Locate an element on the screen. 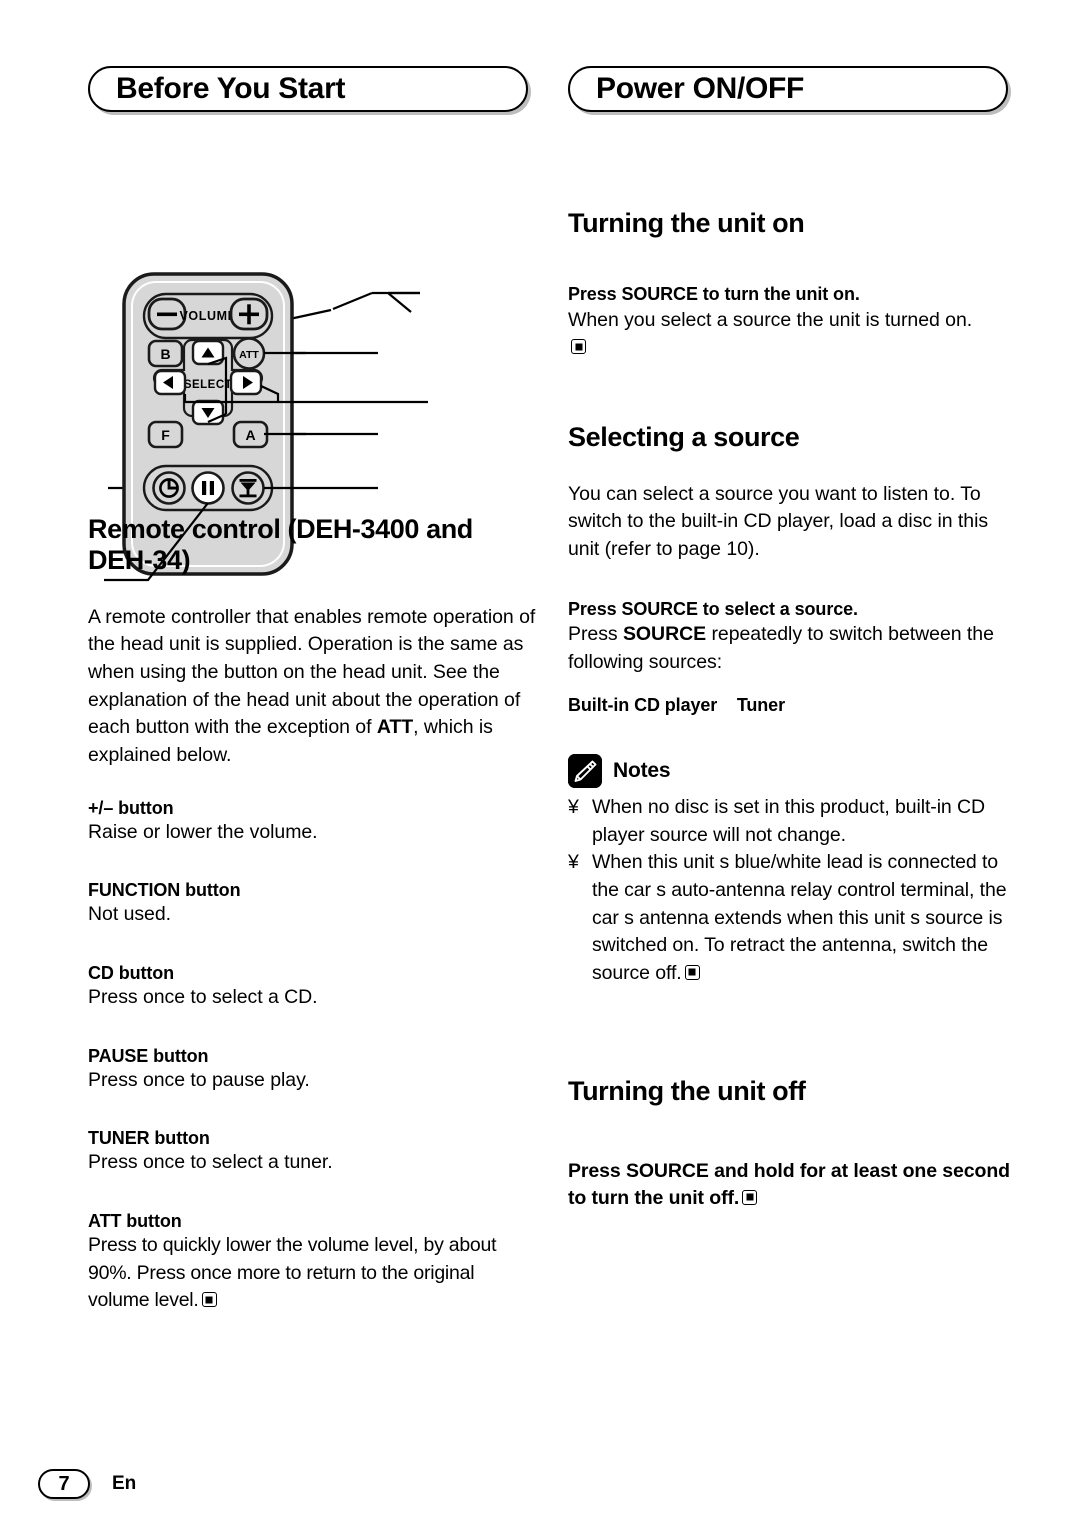 The height and width of the screenshot is (1533, 1080). selecting-source-lead: Press SOURCE to select a source. is located at coordinates (794, 610).